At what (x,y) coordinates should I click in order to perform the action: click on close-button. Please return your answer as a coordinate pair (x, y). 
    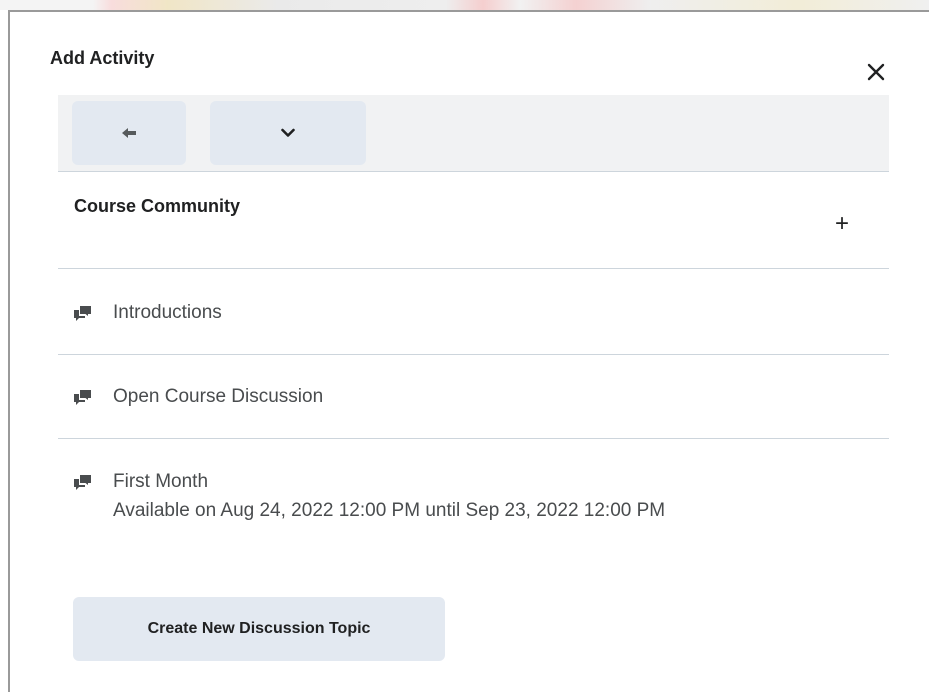
    Looking at the image, I should click on (876, 72).